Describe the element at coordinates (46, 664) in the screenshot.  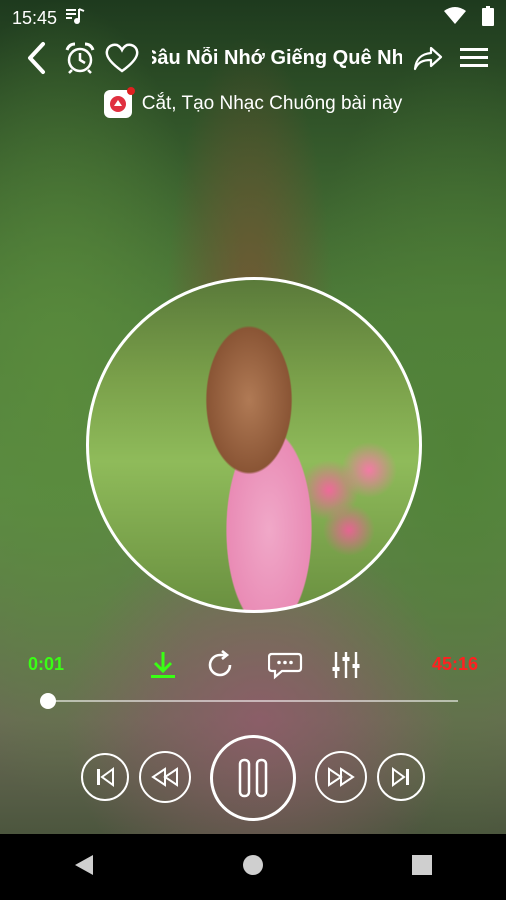
I see `current-time: 0:01` at that location.